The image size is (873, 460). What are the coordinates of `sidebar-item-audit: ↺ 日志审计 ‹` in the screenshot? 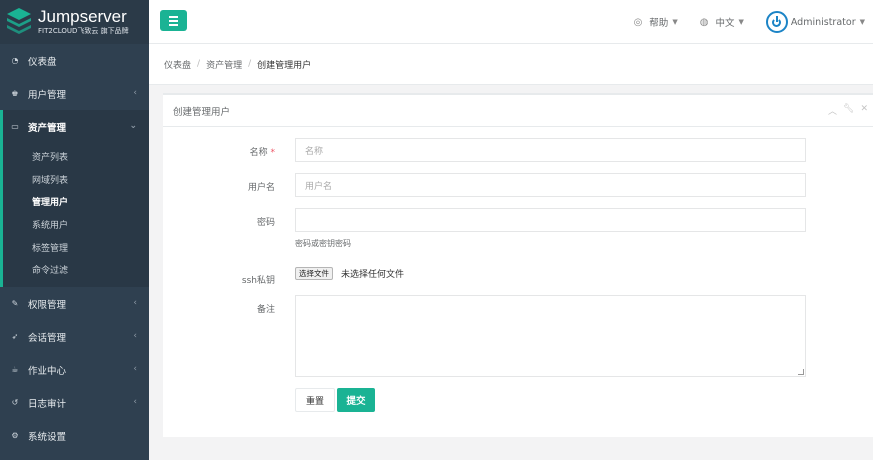 It's located at (74, 402).